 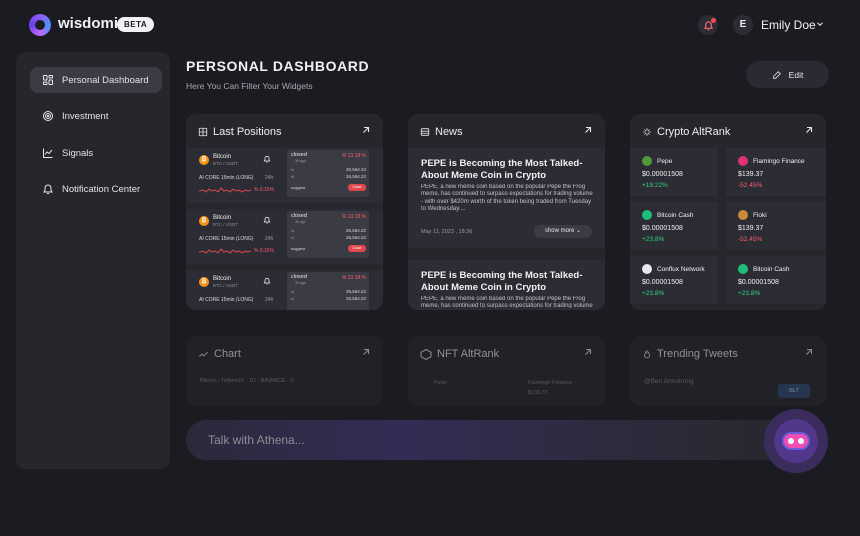 I want to click on widget-title: Chart, so click(x=227, y=354).